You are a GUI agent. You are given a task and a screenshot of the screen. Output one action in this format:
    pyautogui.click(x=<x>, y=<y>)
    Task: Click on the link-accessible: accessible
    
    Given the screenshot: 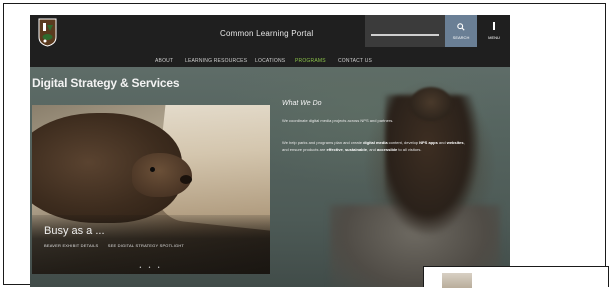 What is the action you would take?
    pyautogui.click(x=387, y=149)
    